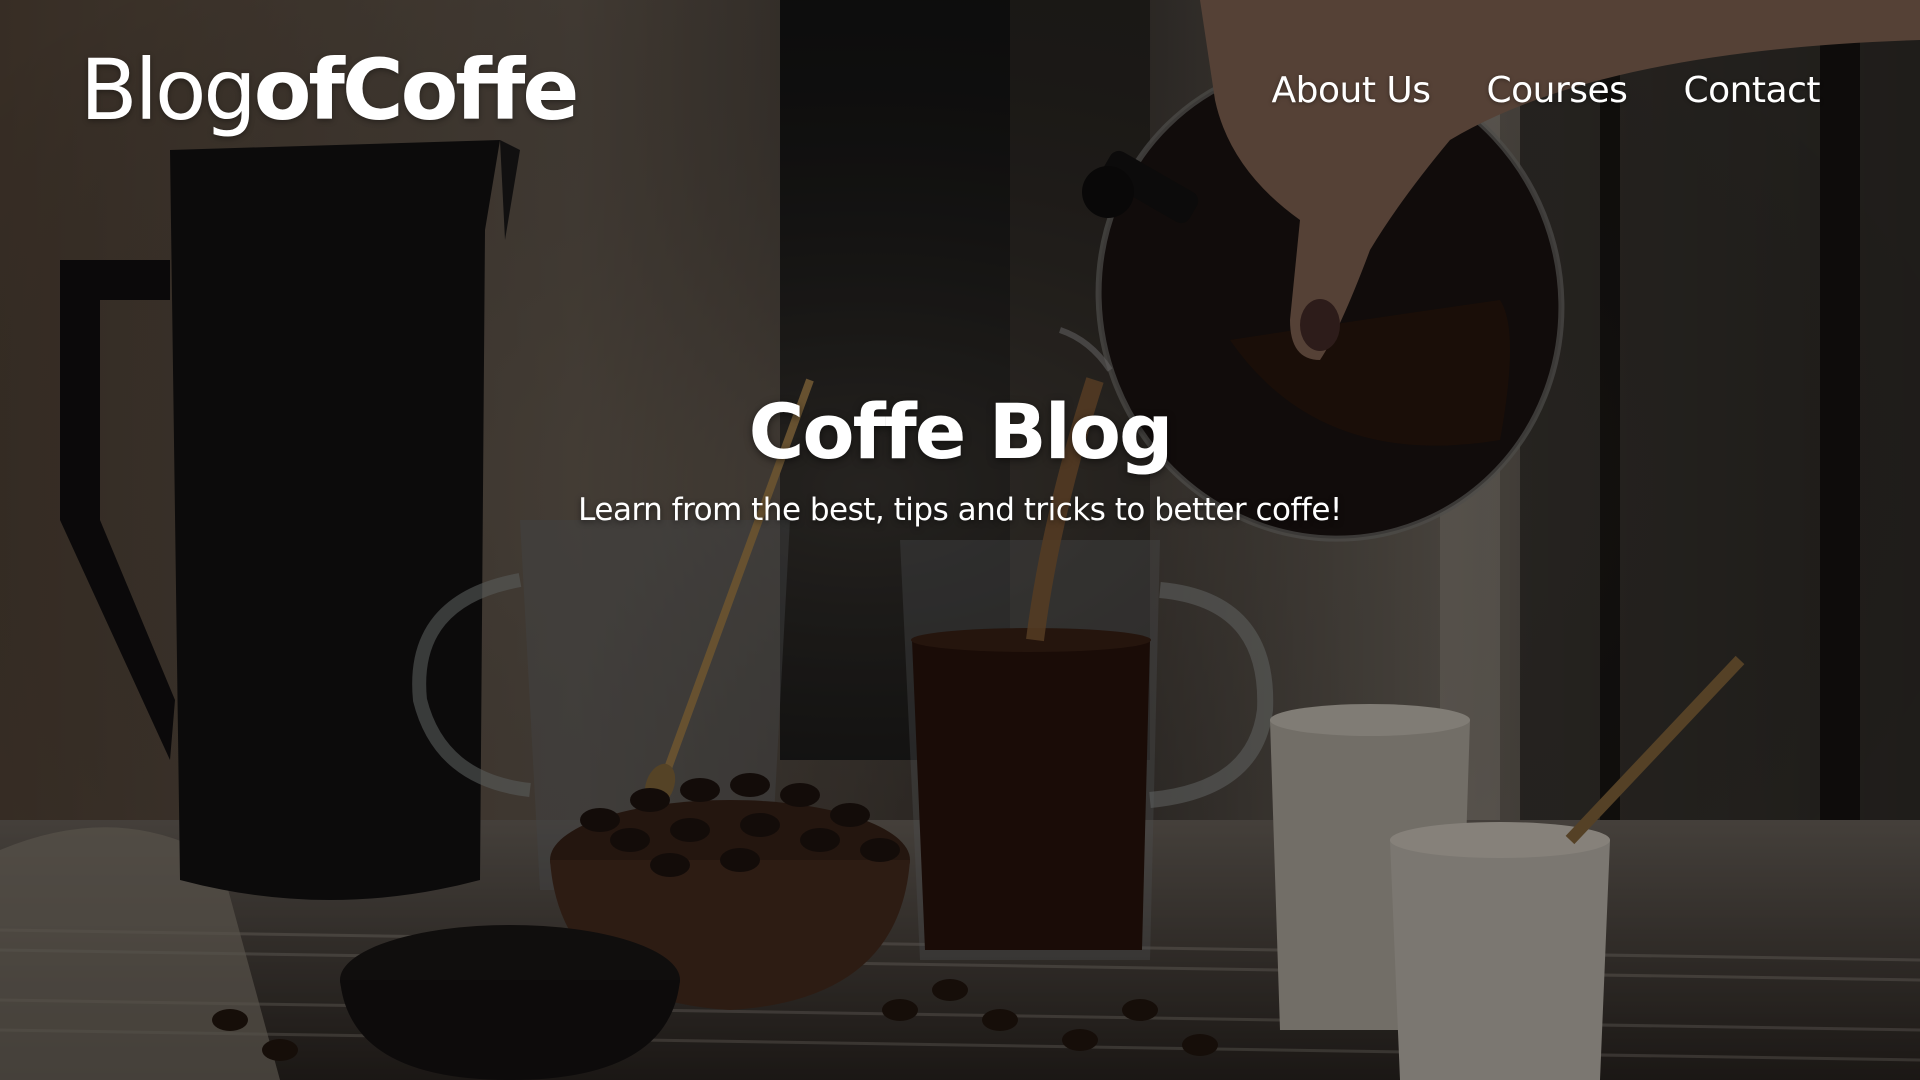 The image size is (1920, 1080). I want to click on nav-link-contact: Contact, so click(1751, 90).